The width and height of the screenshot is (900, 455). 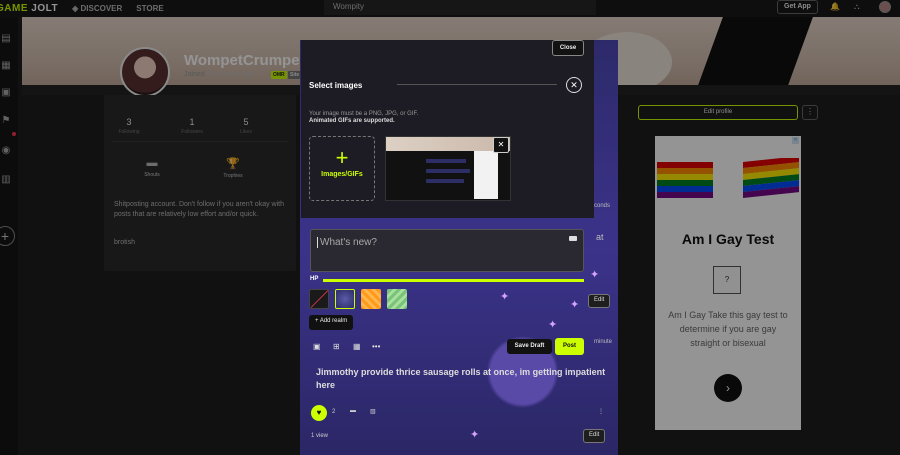 What do you see at coordinates (573, 238) in the screenshot?
I see `keyboard-icon` at bounding box center [573, 238].